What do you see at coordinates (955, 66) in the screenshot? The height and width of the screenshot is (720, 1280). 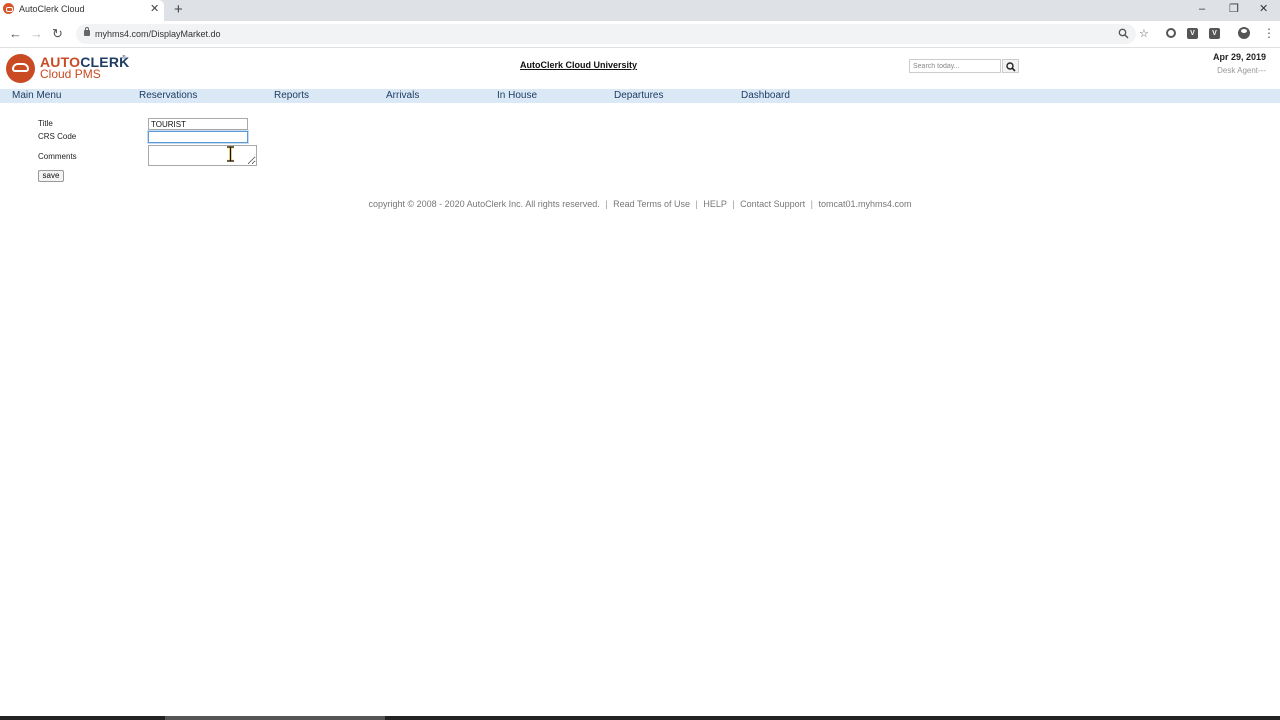 I see `search-input` at bounding box center [955, 66].